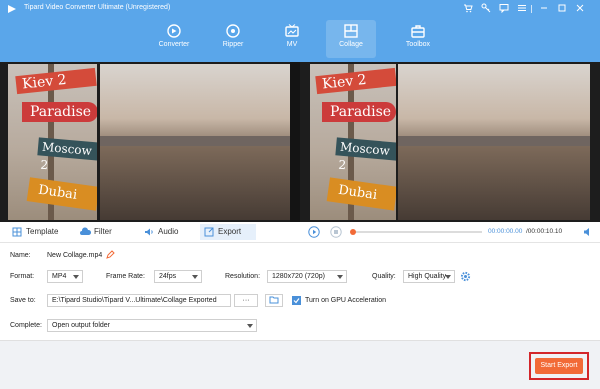 Image resolution: width=600 pixels, height=389 pixels. What do you see at coordinates (504, 9) in the screenshot?
I see `feedback-icon` at bounding box center [504, 9].